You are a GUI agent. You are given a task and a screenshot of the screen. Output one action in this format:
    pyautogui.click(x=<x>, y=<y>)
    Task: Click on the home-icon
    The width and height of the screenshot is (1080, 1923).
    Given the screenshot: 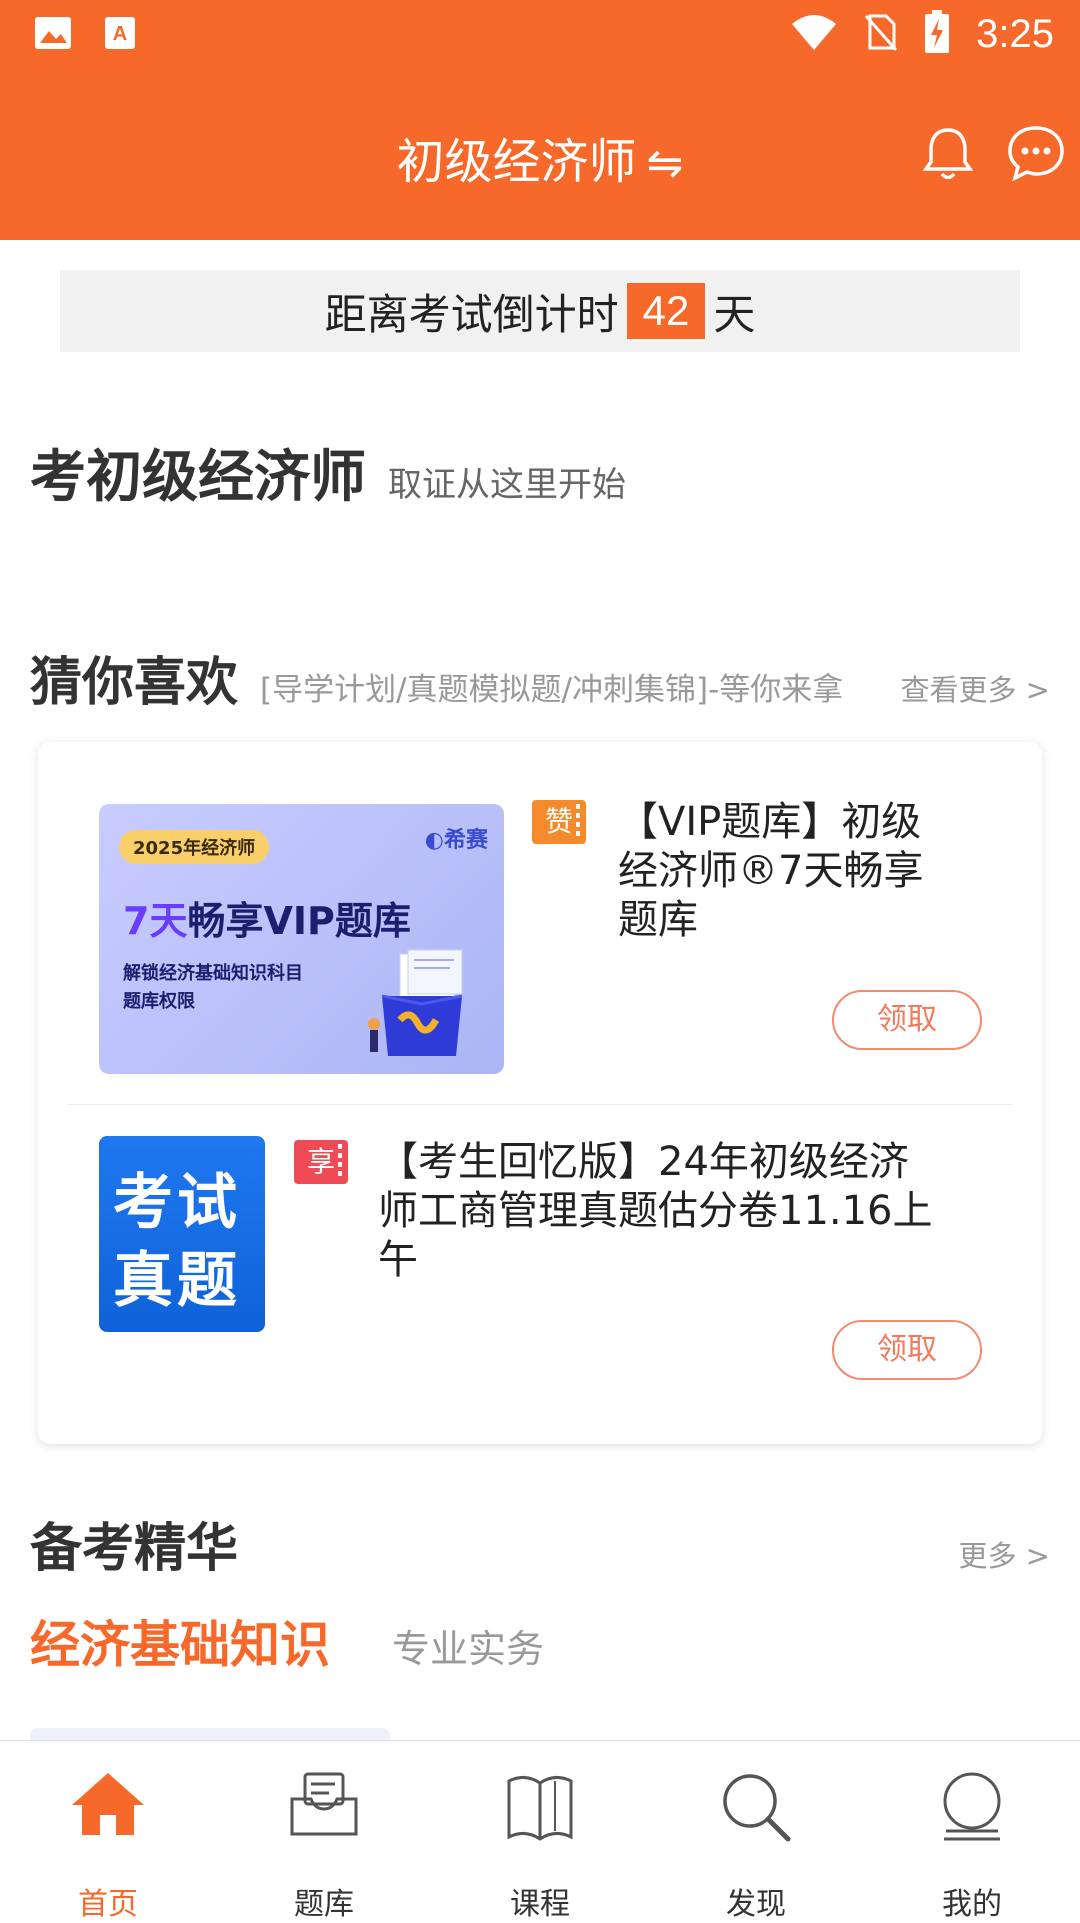 What is the action you would take?
    pyautogui.click(x=108, y=1804)
    